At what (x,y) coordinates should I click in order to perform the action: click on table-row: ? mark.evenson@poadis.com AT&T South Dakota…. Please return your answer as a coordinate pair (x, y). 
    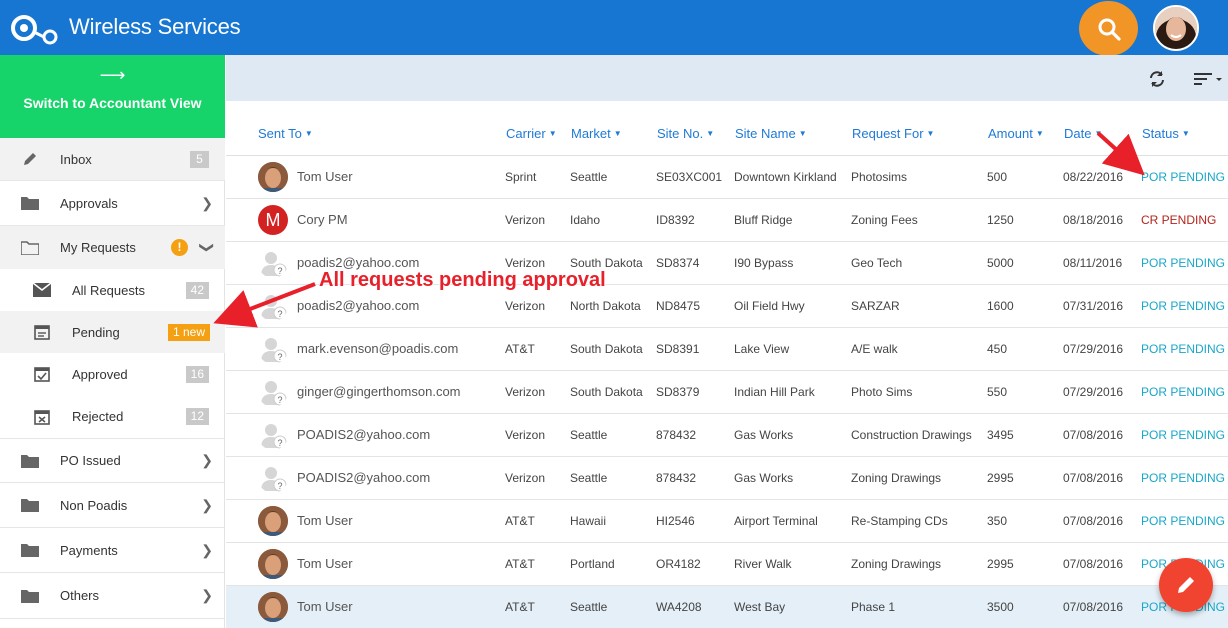
    Looking at the image, I should click on (727, 349).